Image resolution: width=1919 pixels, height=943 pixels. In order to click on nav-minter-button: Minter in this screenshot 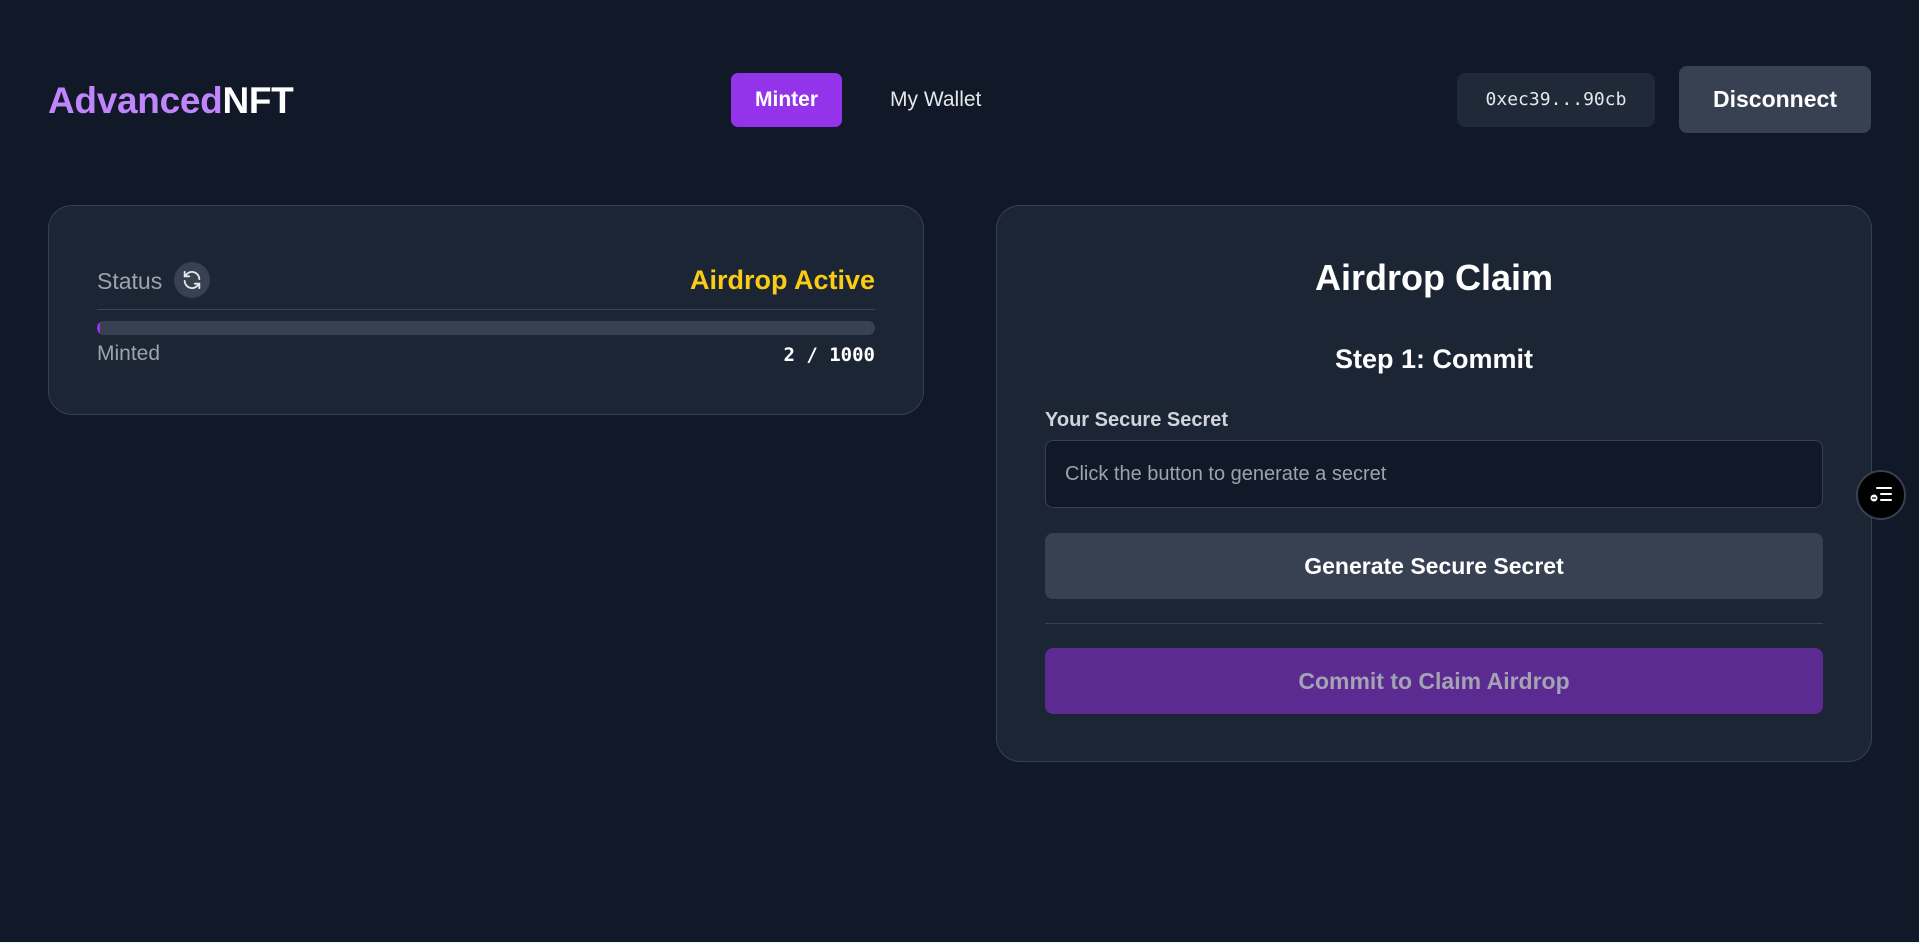, I will do `click(786, 100)`.